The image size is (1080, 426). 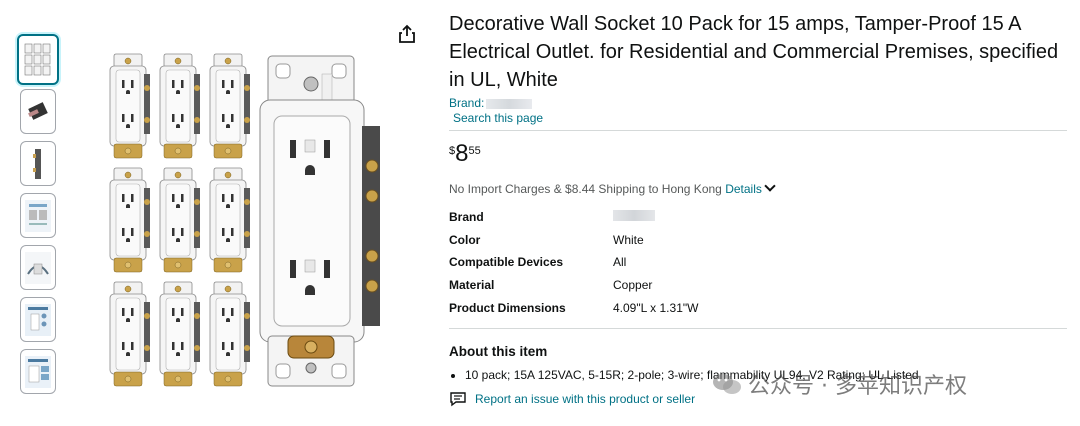 I want to click on thumbnail-installation, so click(x=38, y=371).